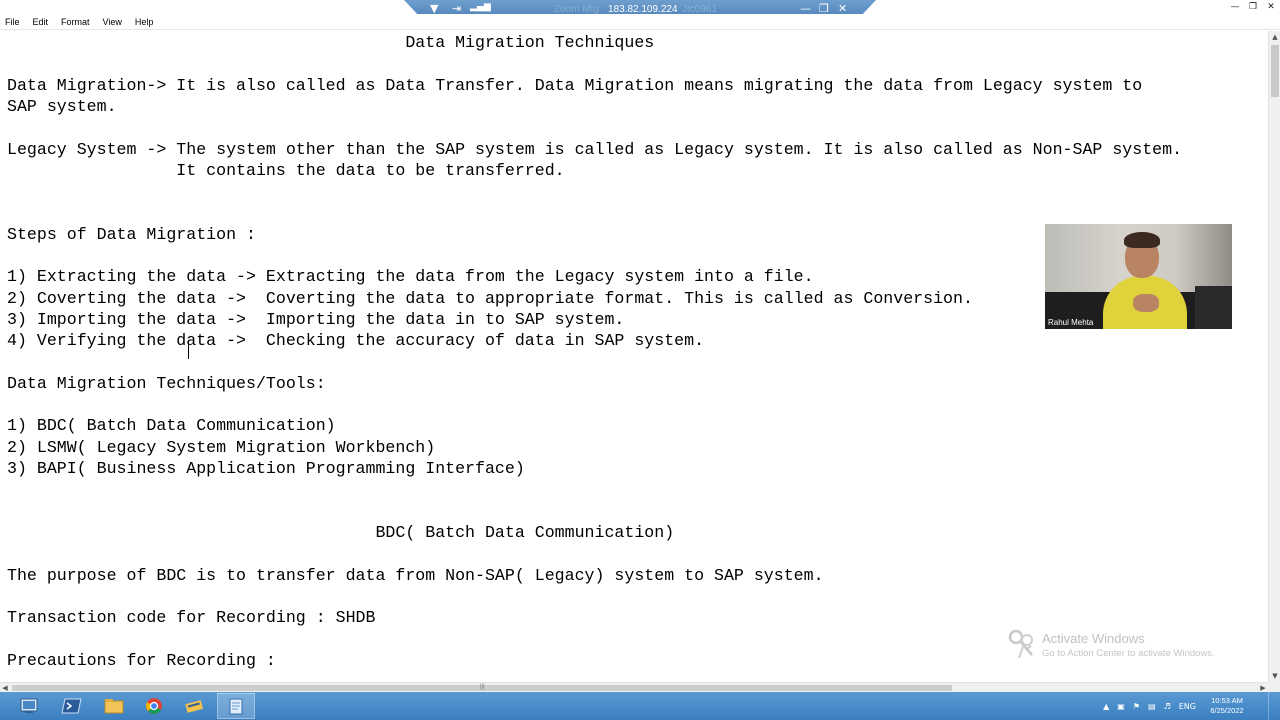  I want to click on clock-date: 6/25/2022, so click(1227, 710).